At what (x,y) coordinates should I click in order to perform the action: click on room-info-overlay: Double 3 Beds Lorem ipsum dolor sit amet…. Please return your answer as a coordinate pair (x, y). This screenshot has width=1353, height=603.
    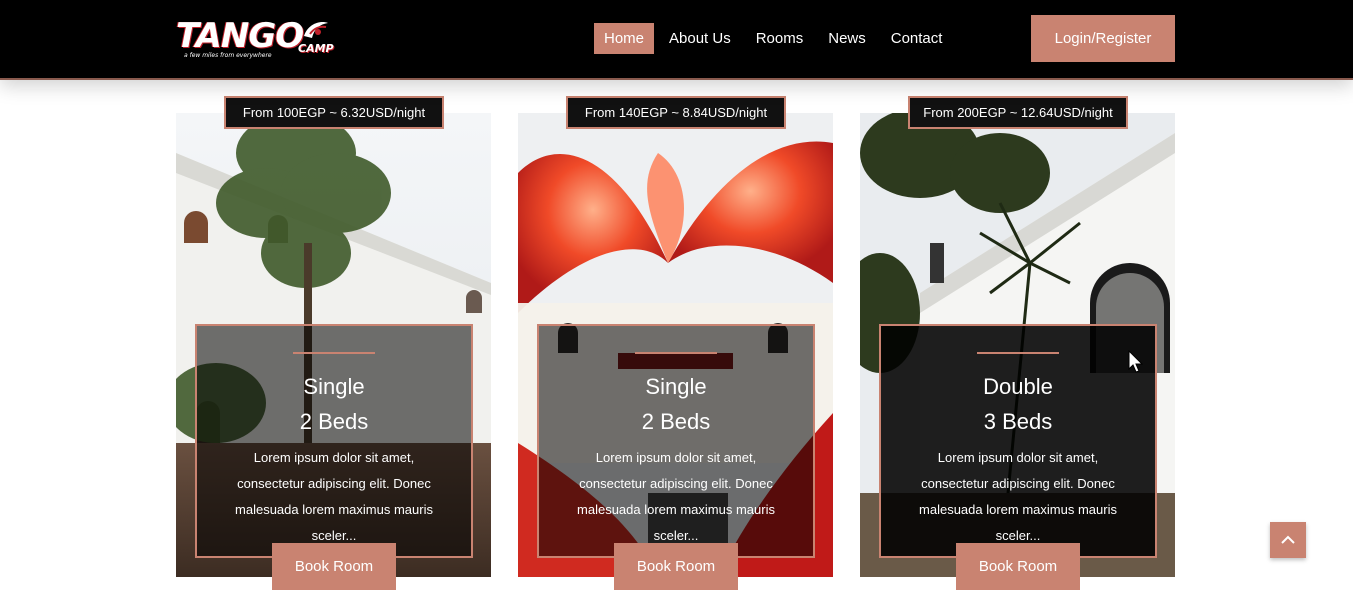
    Looking at the image, I should click on (1018, 441).